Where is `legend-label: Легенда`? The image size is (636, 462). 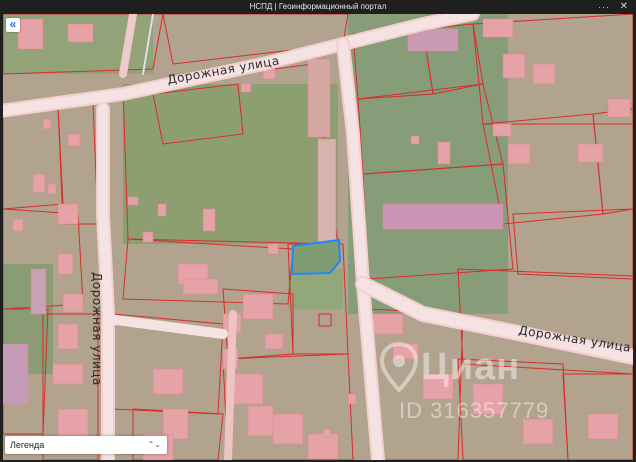 legend-label: Легенда is located at coordinates (27, 445).